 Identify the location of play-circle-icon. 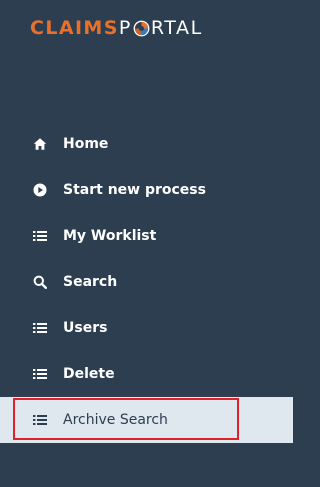
(40, 190).